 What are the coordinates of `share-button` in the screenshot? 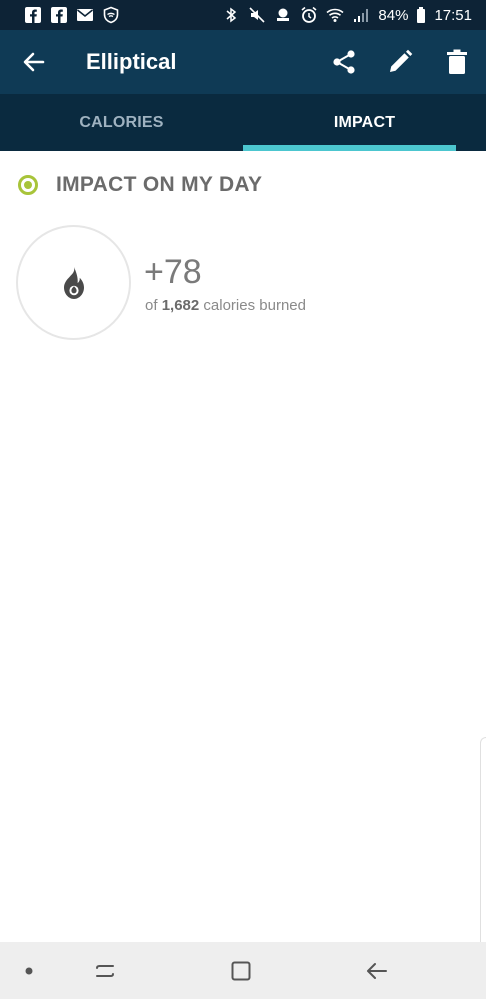 It's located at (344, 62).